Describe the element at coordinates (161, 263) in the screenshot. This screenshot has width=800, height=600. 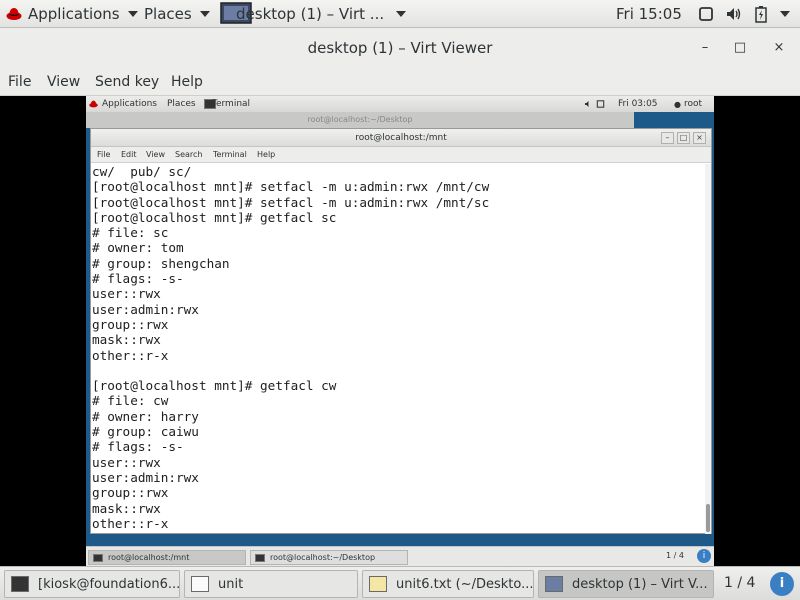
I see `terminal-line: # group: shengchan` at that location.